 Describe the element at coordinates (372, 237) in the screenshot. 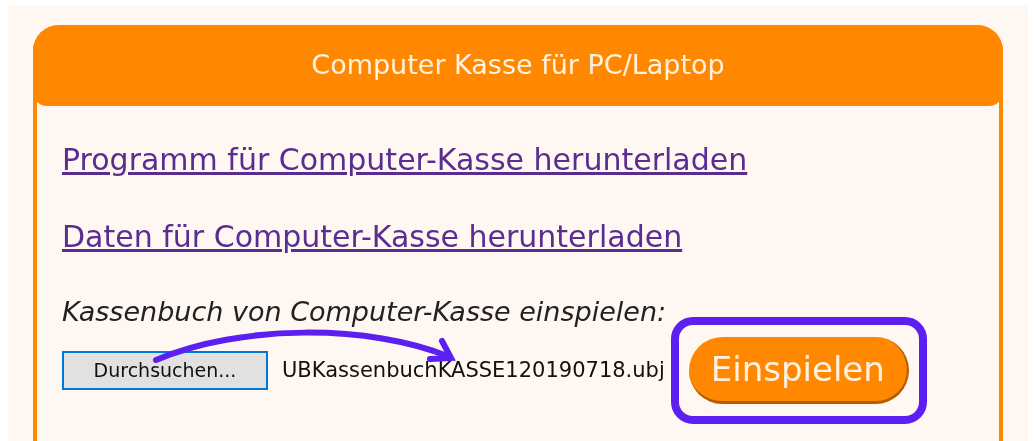

I see `download-link: Daten für Computer-Kasse herunterladen` at that location.